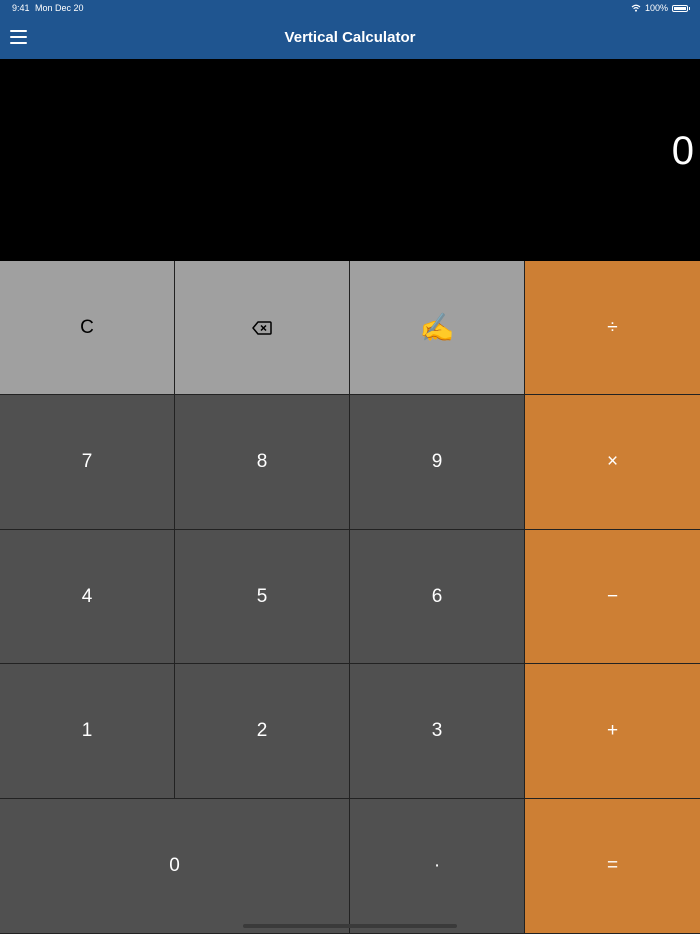  I want to click on digit-8-button: 8, so click(262, 462).